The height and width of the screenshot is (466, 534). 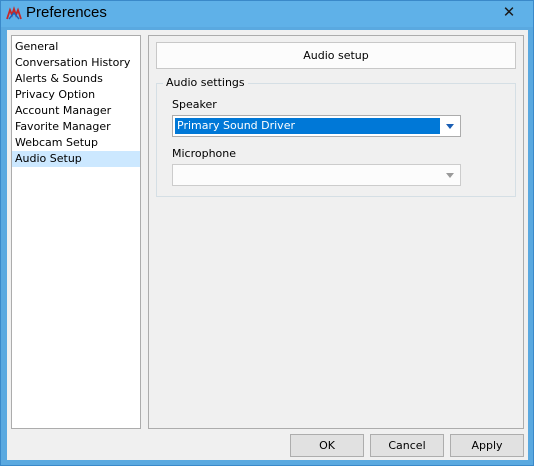 What do you see at coordinates (407, 445) in the screenshot?
I see `cancel-button: Cancel` at bounding box center [407, 445].